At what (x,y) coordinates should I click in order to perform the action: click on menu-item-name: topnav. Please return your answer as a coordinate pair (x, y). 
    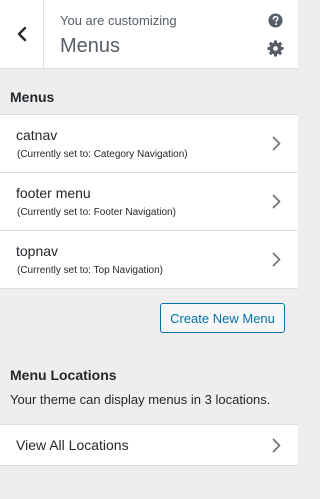
    Looking at the image, I should click on (37, 251).